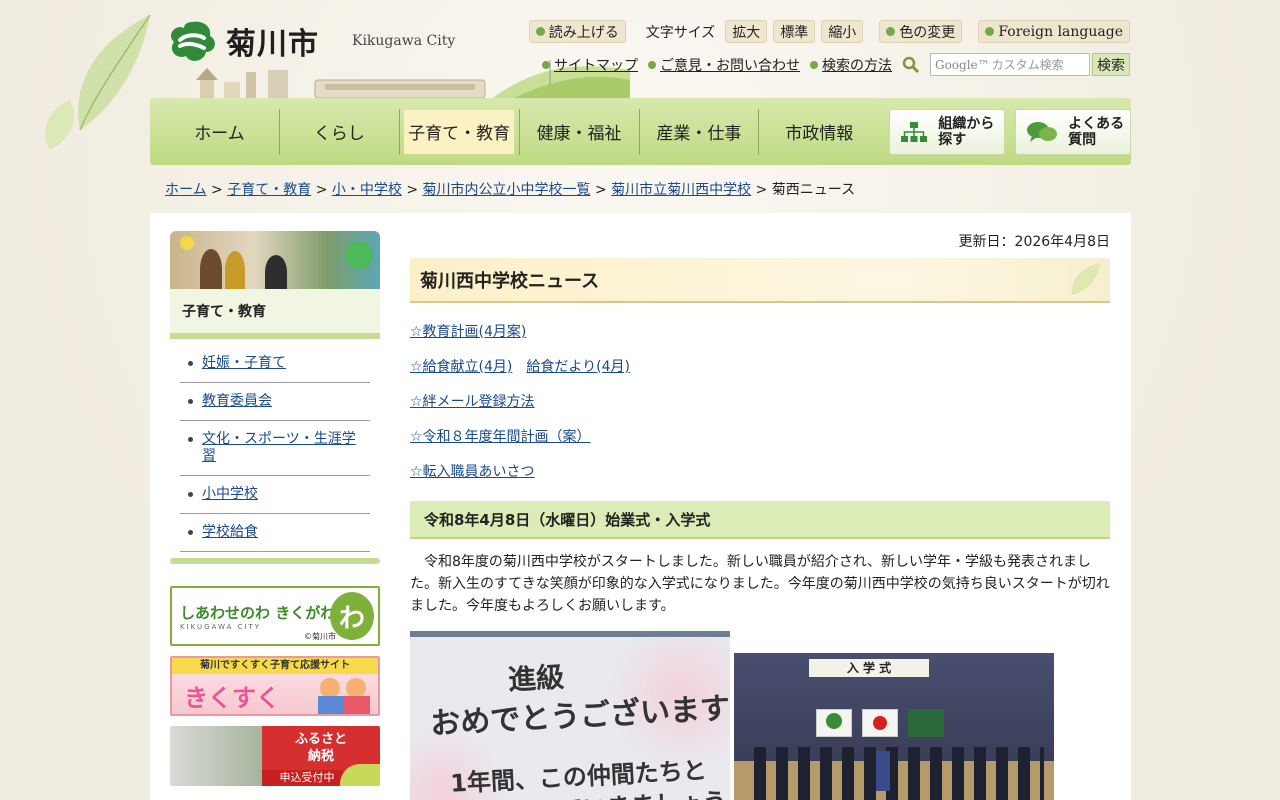 Image resolution: width=1280 pixels, height=800 pixels. I want to click on sidebar-divider, so click(275, 561).